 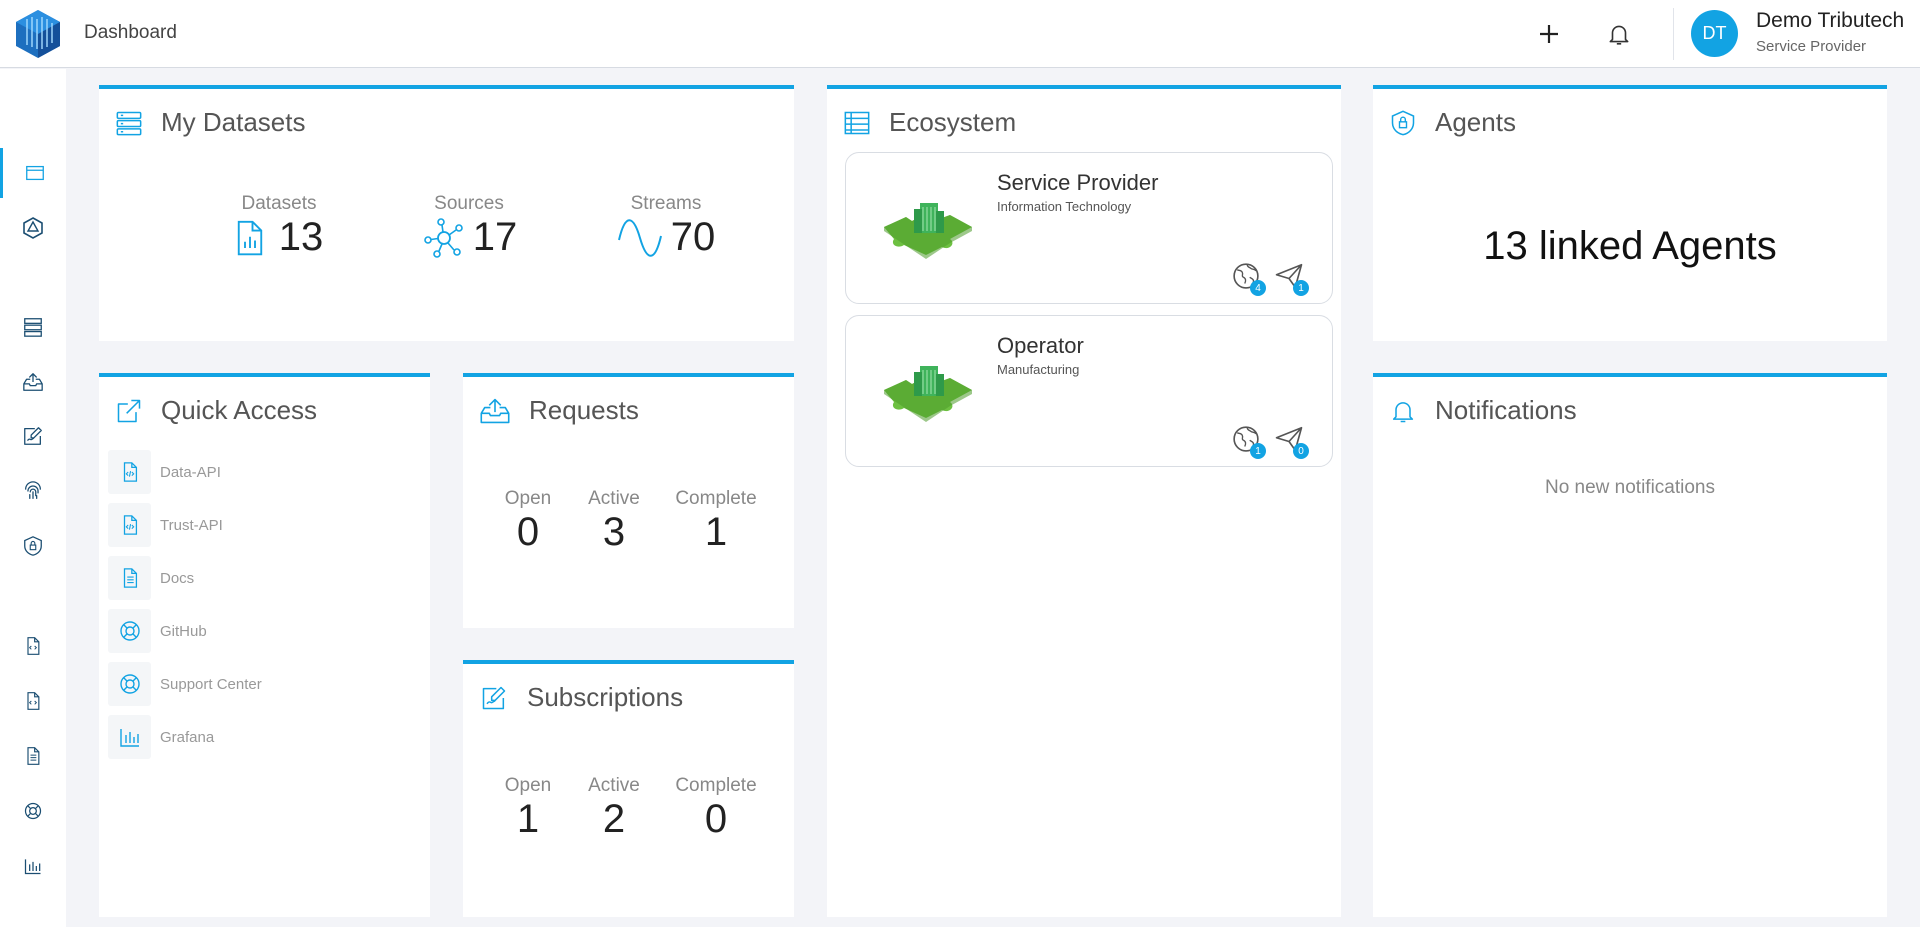 I want to click on subscriptions-icon, so click(x=33, y=436).